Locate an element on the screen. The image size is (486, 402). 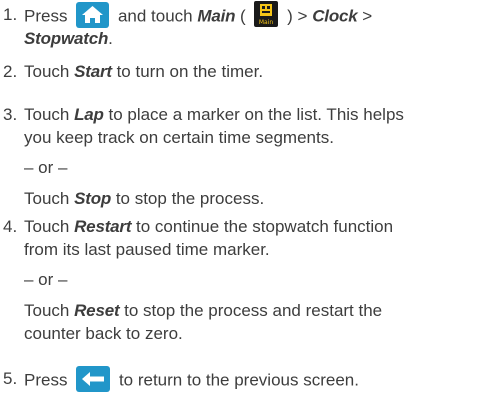
step-text: you keep track on certain time segments. is located at coordinates (179, 137).